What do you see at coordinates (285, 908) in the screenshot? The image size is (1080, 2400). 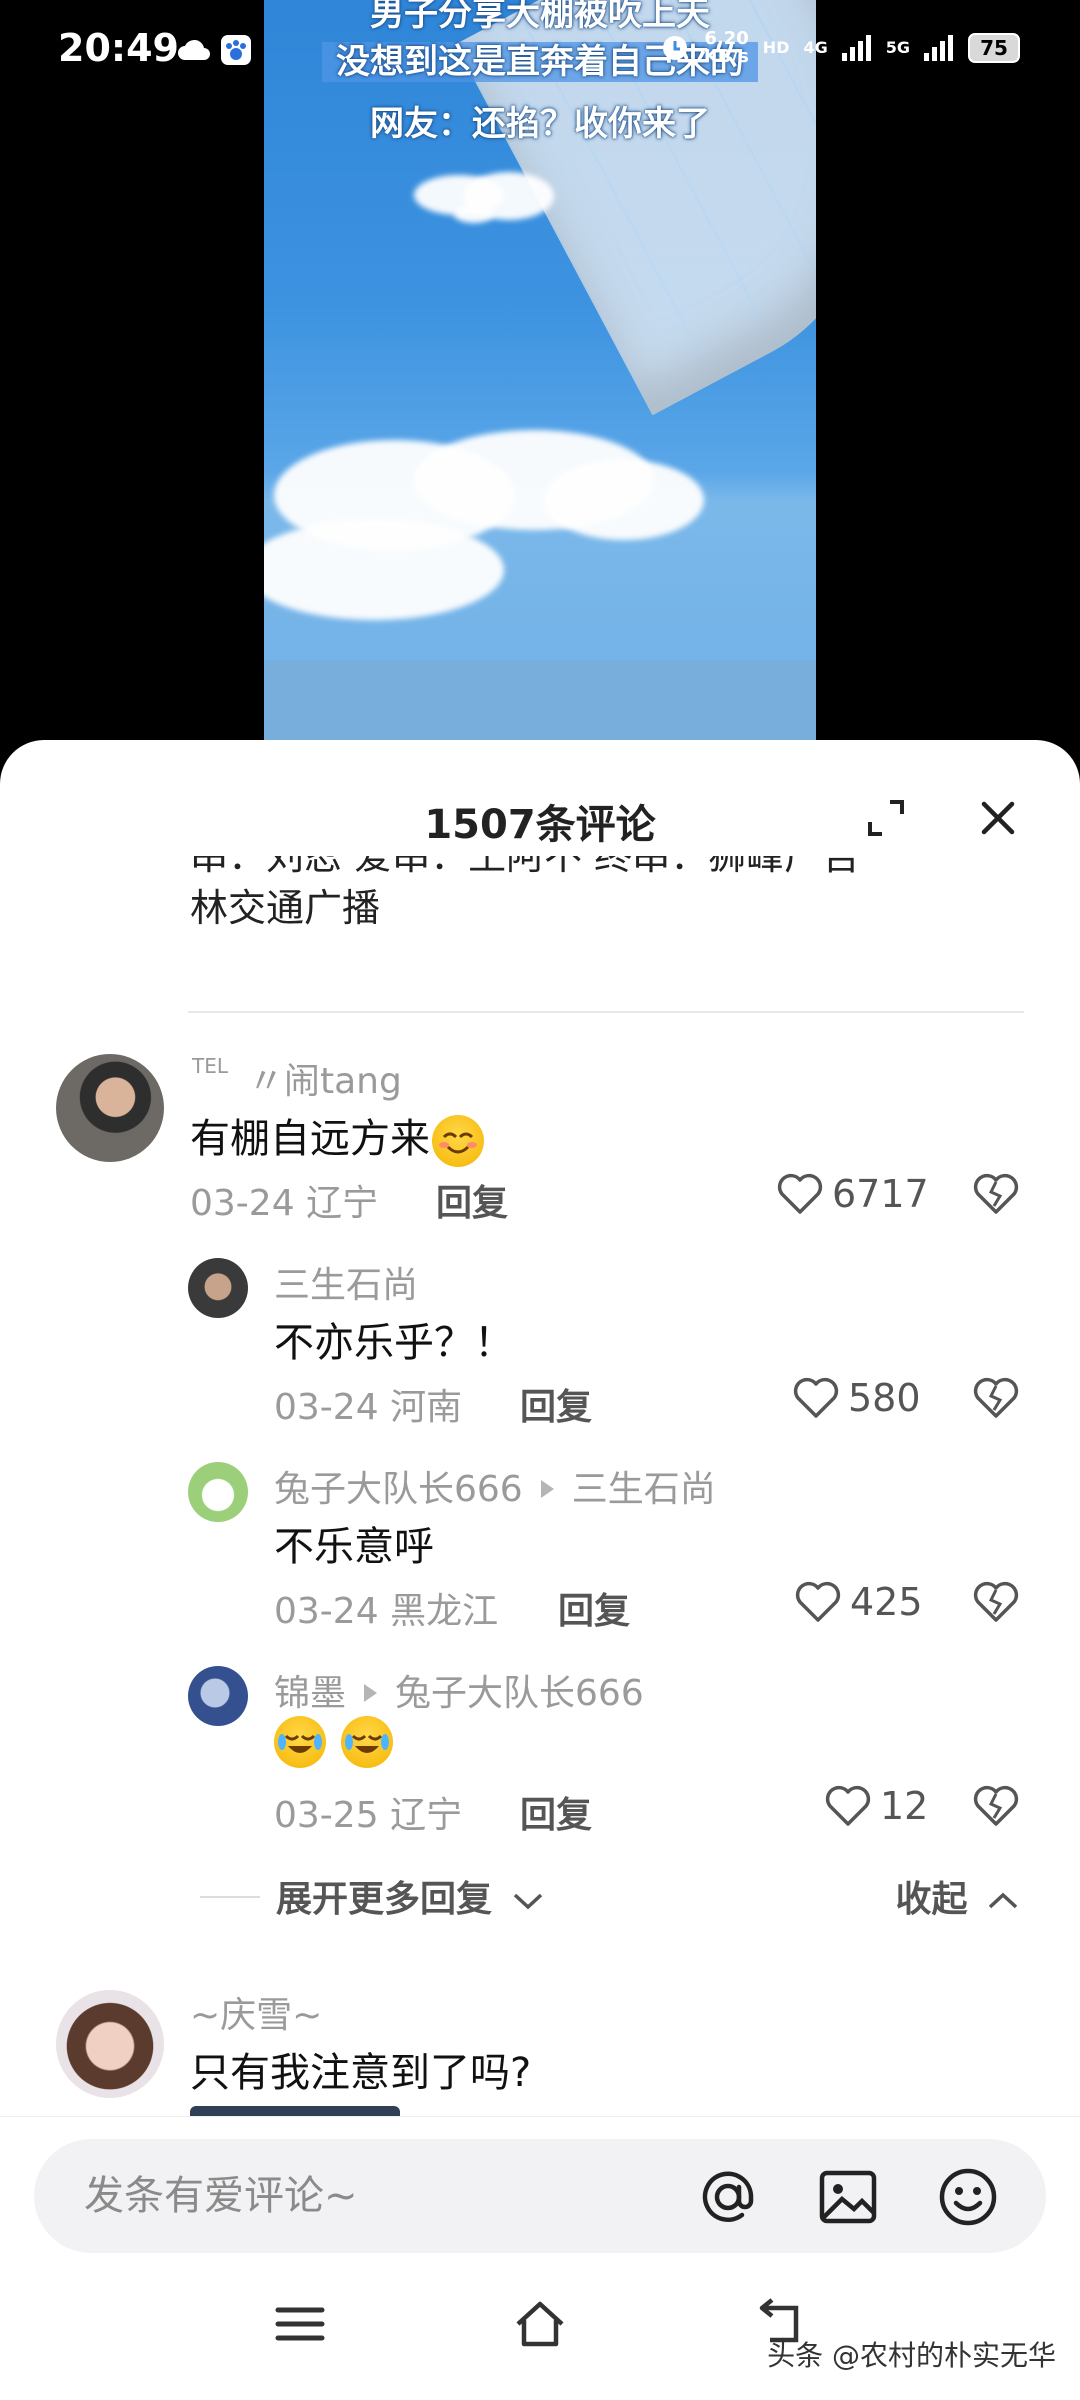 I see `previous-comment-tail: 林交通广播` at bounding box center [285, 908].